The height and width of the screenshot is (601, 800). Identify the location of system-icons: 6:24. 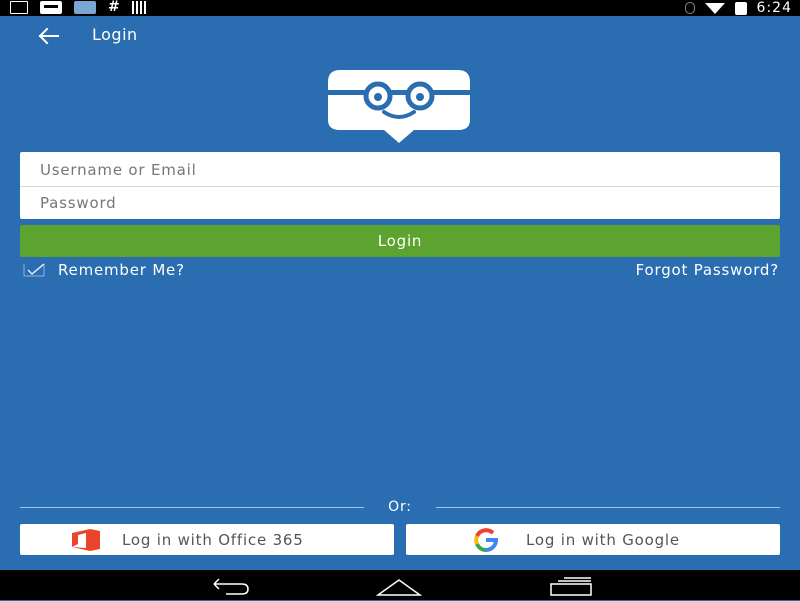
(738, 8).